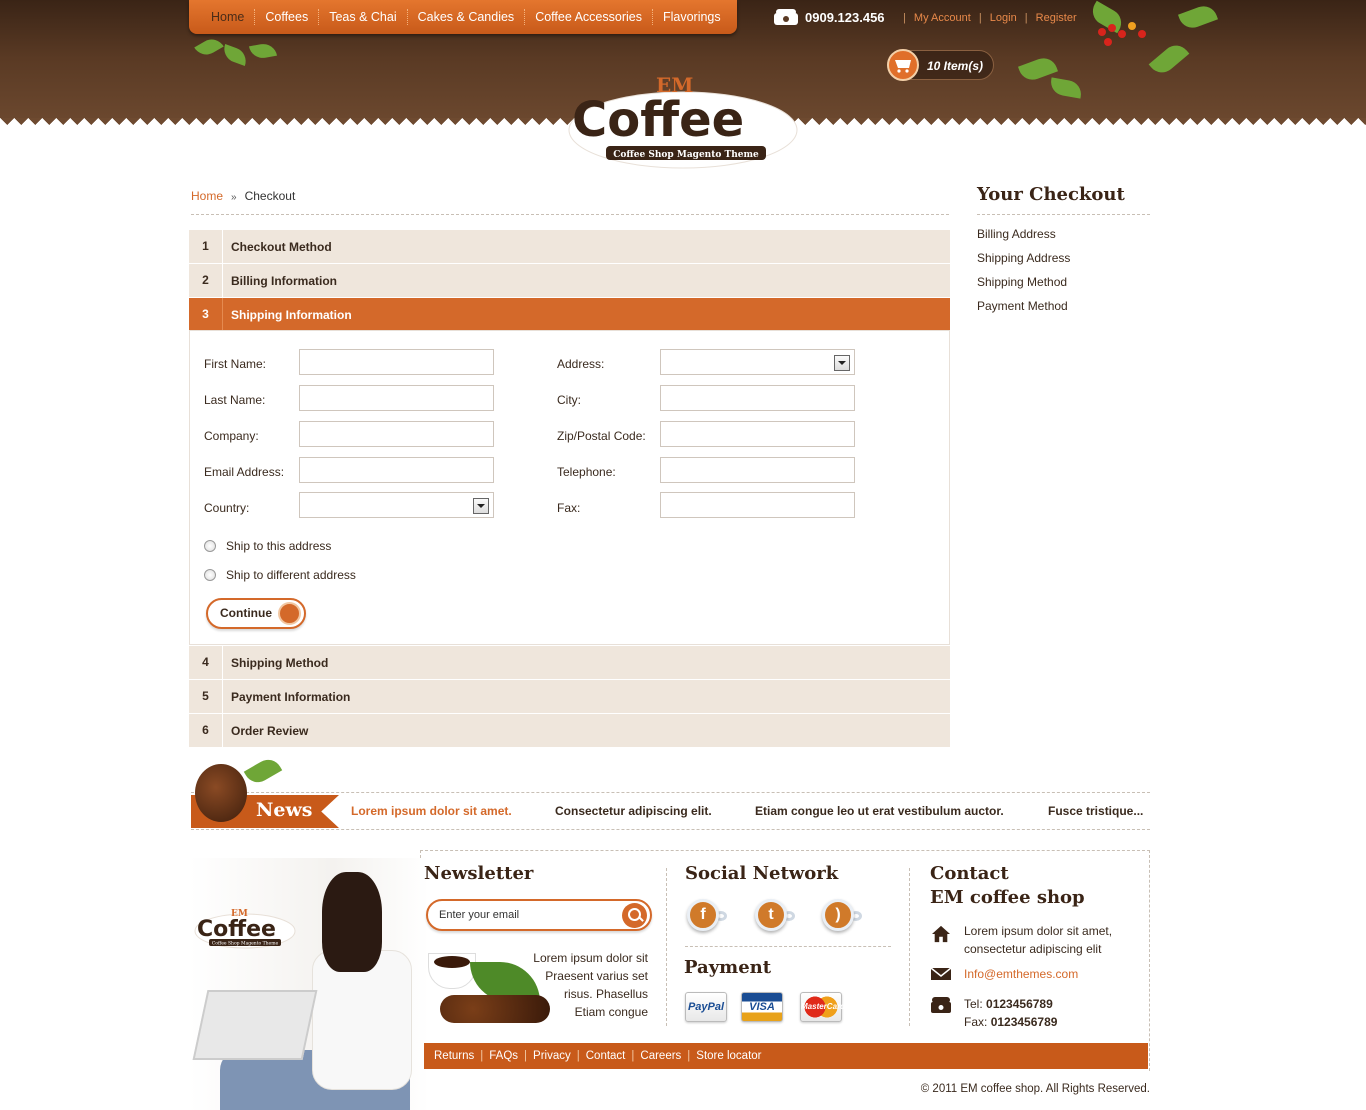 The width and height of the screenshot is (1366, 1110). Describe the element at coordinates (479, 873) in the screenshot. I see `newsletter-title: Newsletter` at that location.